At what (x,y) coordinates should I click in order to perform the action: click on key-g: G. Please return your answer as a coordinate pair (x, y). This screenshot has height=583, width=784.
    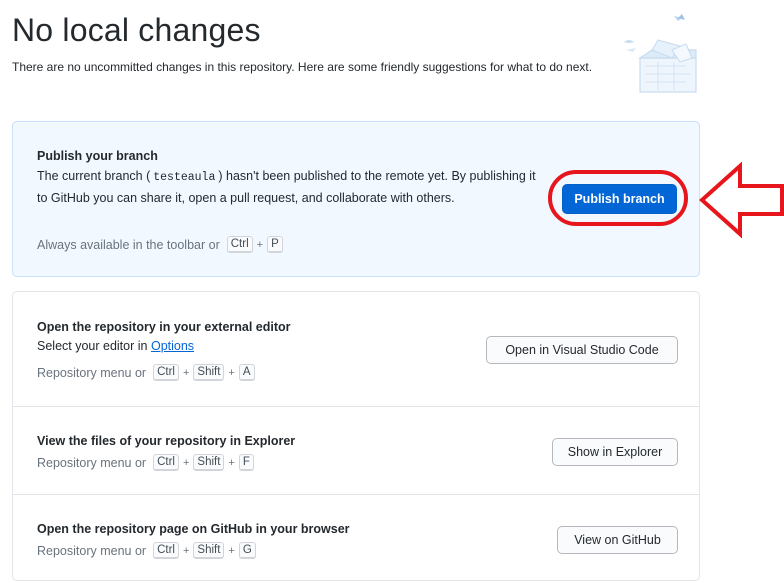
    Looking at the image, I should click on (247, 550).